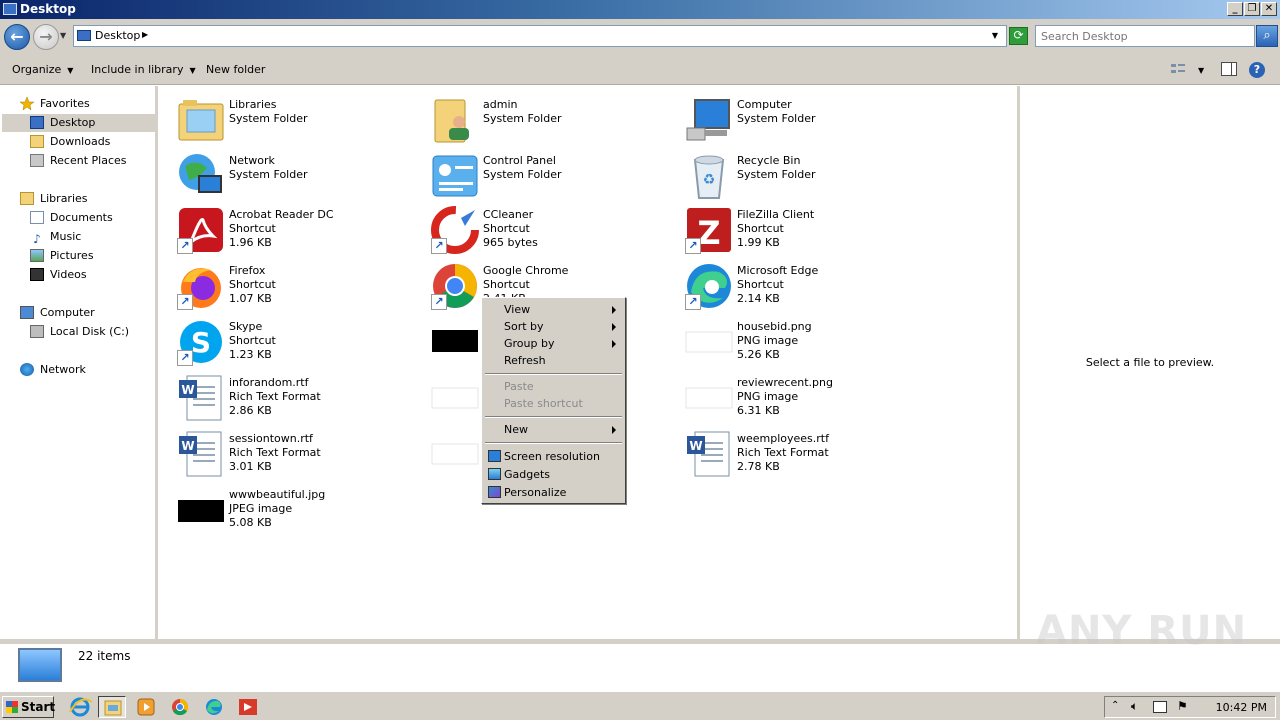 The image size is (1280, 720). What do you see at coordinates (63, 35) in the screenshot?
I see `recent-pages-dropdown-icon: ▼` at bounding box center [63, 35].